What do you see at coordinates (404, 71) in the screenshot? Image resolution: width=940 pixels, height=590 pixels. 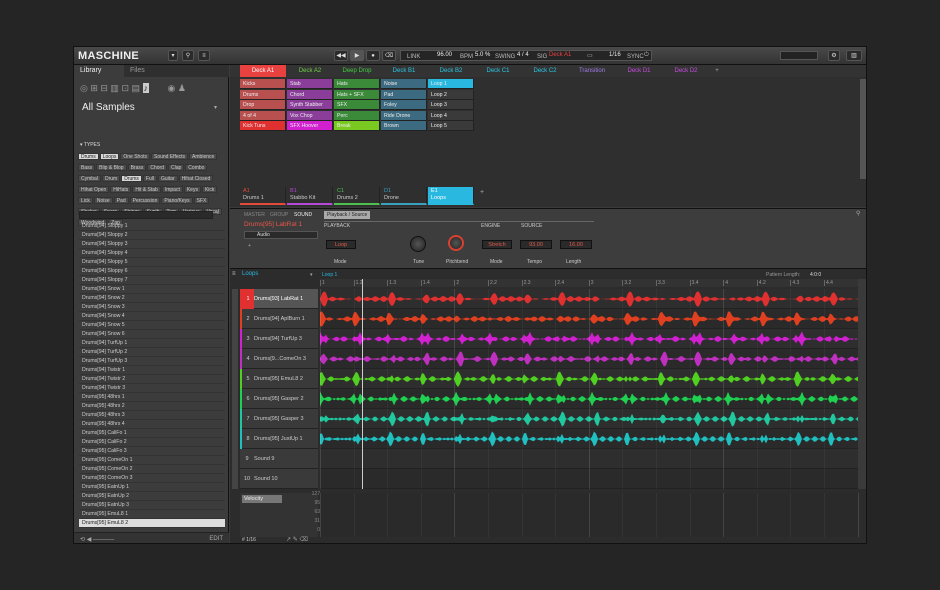 I see `scene-button: Deck B1` at bounding box center [404, 71].